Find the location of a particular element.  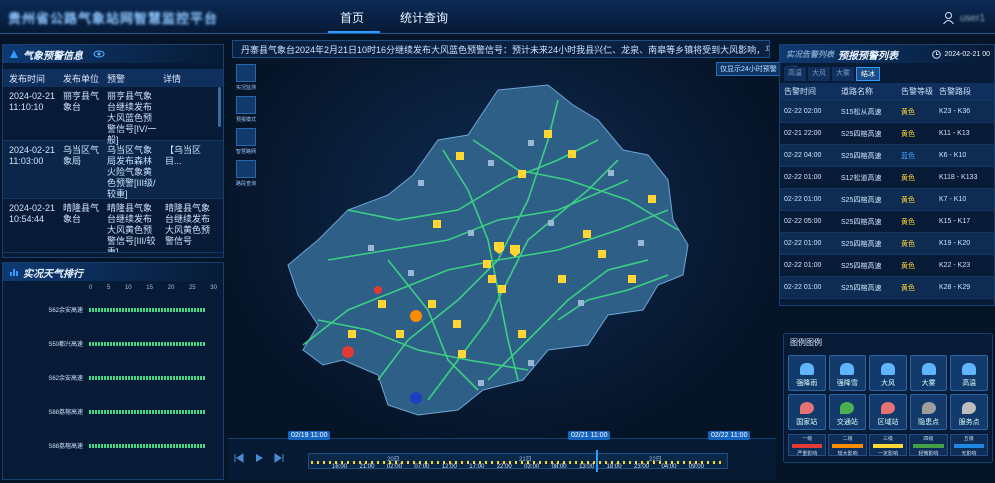

alert-row: 02-22 01:00 S25四榕高速 黄色 K19 - K20 is located at coordinates (887, 244).